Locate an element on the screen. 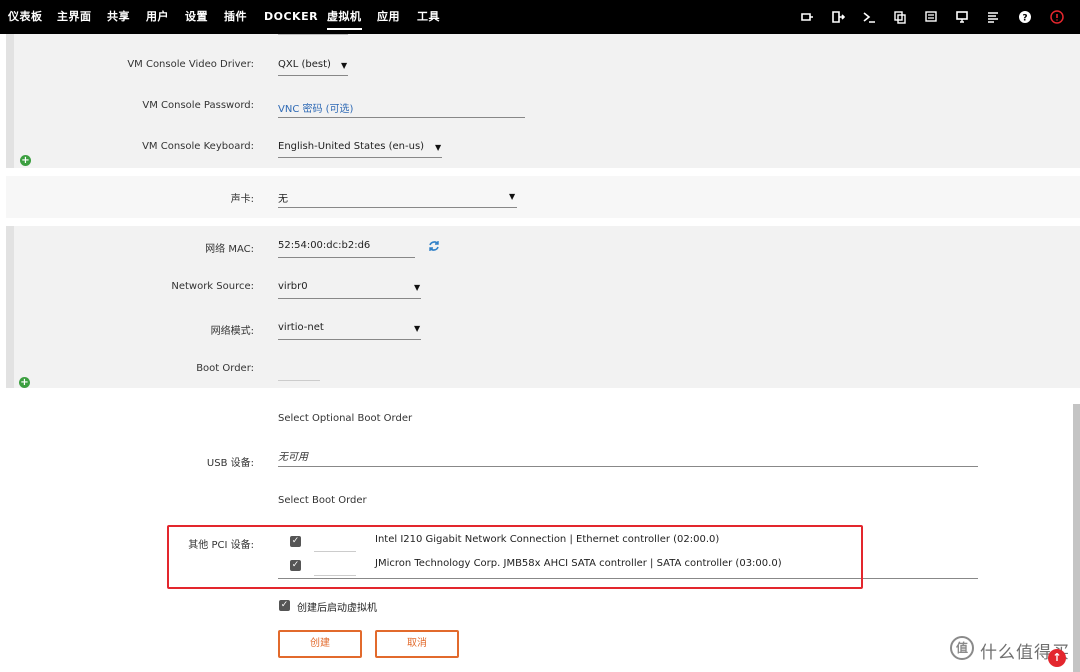 Image resolution: width=1080 pixels, height=672 pixels. sound-card-underline is located at coordinates (397, 207).